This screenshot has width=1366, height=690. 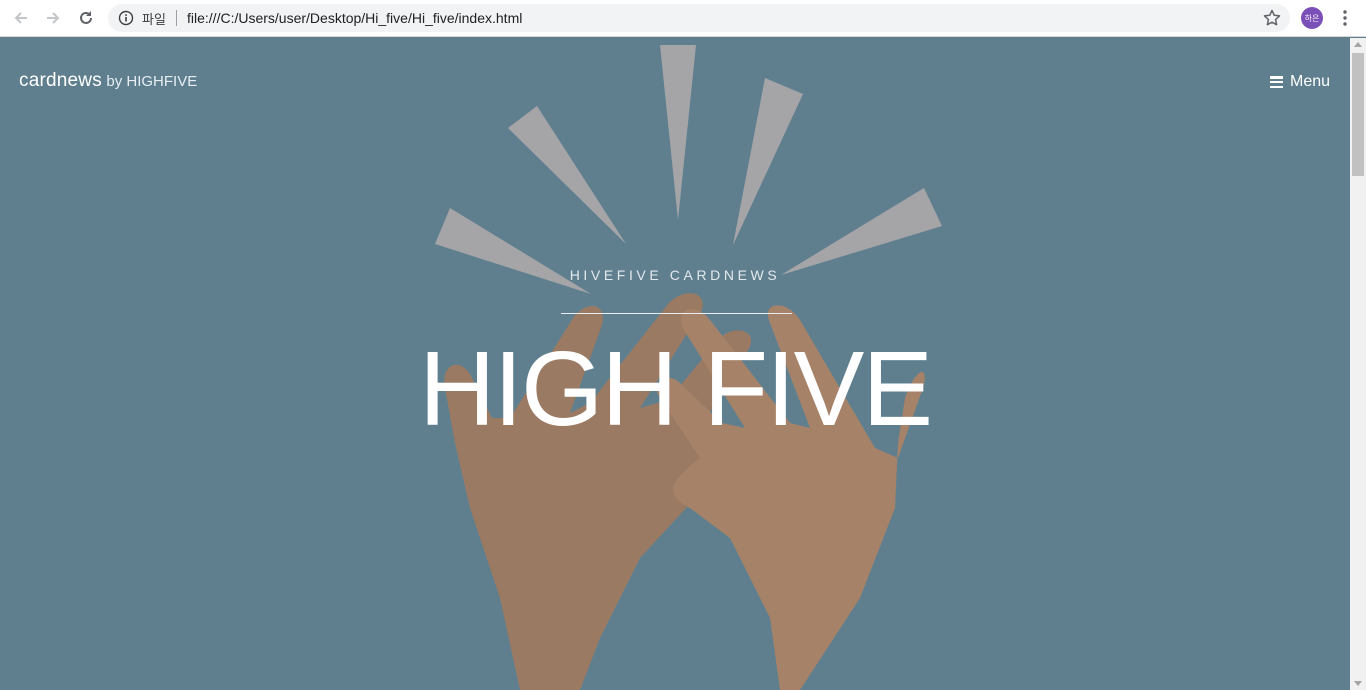 I want to click on site-logo: cardnews by HIGHFIVE, so click(x=108, y=81).